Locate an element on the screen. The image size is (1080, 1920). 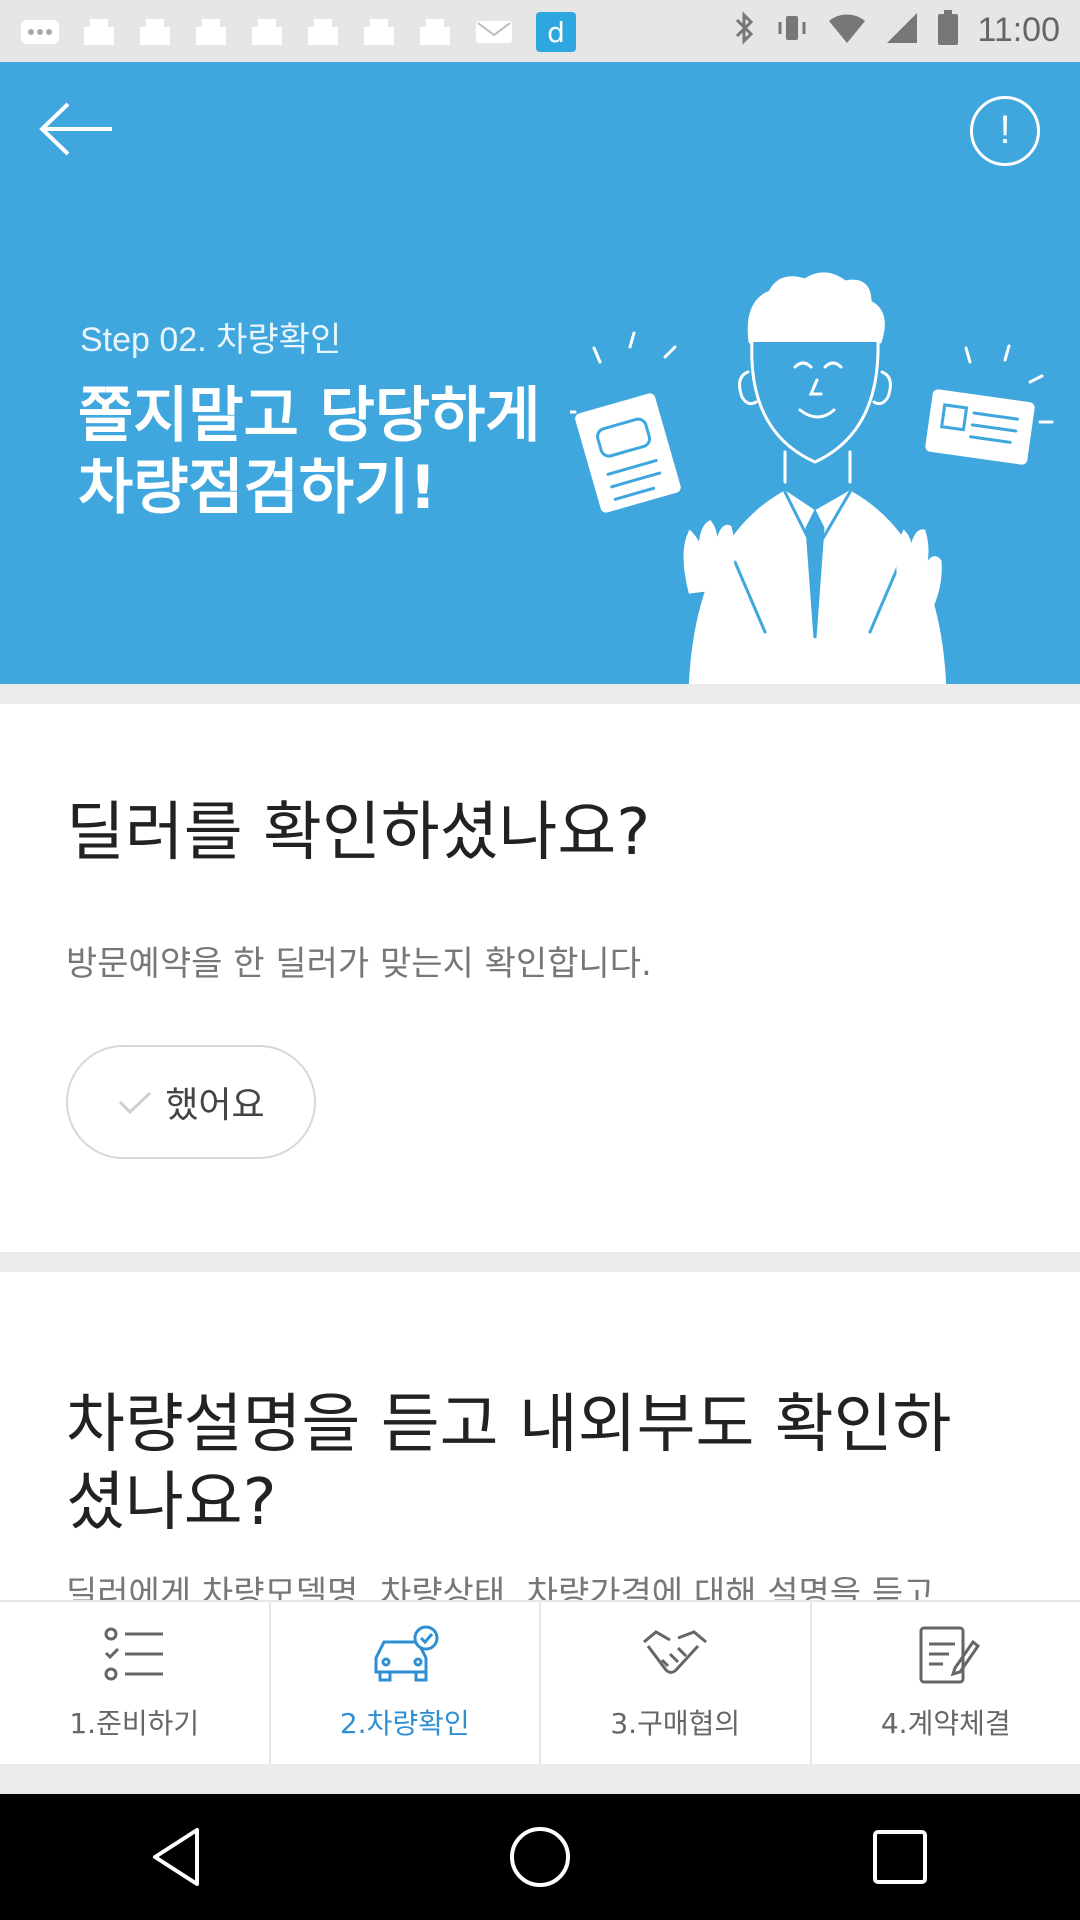
system-recents-icon is located at coordinates (900, 1857).